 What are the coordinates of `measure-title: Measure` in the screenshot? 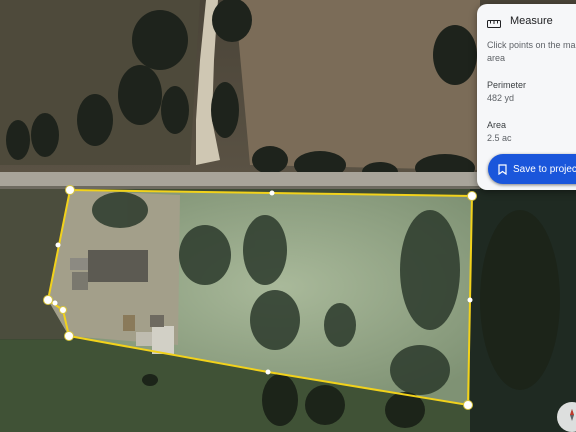 It's located at (531, 21).